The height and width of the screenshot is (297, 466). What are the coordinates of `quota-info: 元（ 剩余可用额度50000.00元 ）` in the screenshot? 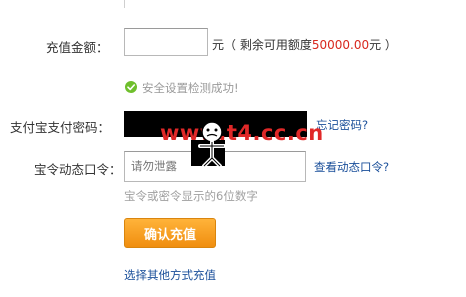 It's located at (304, 44).